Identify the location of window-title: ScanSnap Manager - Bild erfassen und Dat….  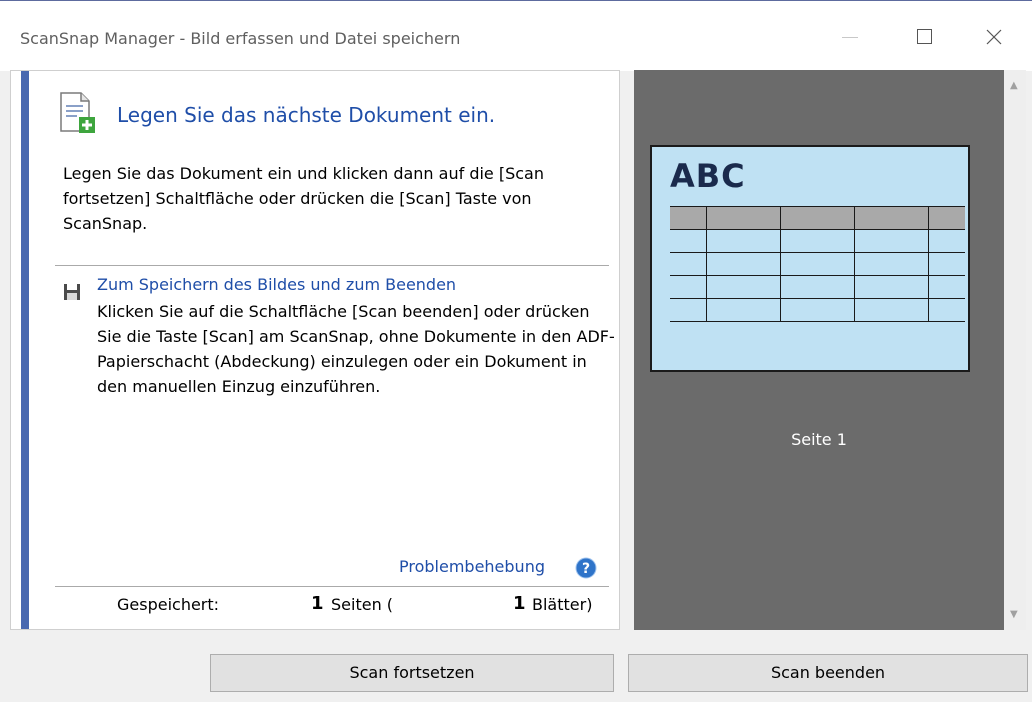
(240, 38).